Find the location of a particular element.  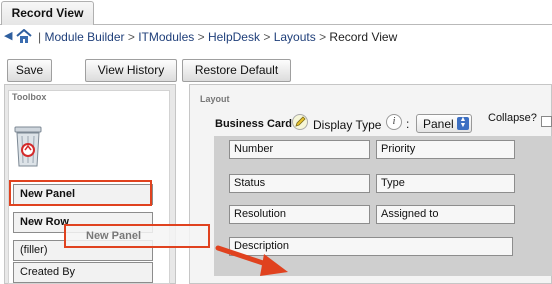

field-number: Number is located at coordinates (299, 149).